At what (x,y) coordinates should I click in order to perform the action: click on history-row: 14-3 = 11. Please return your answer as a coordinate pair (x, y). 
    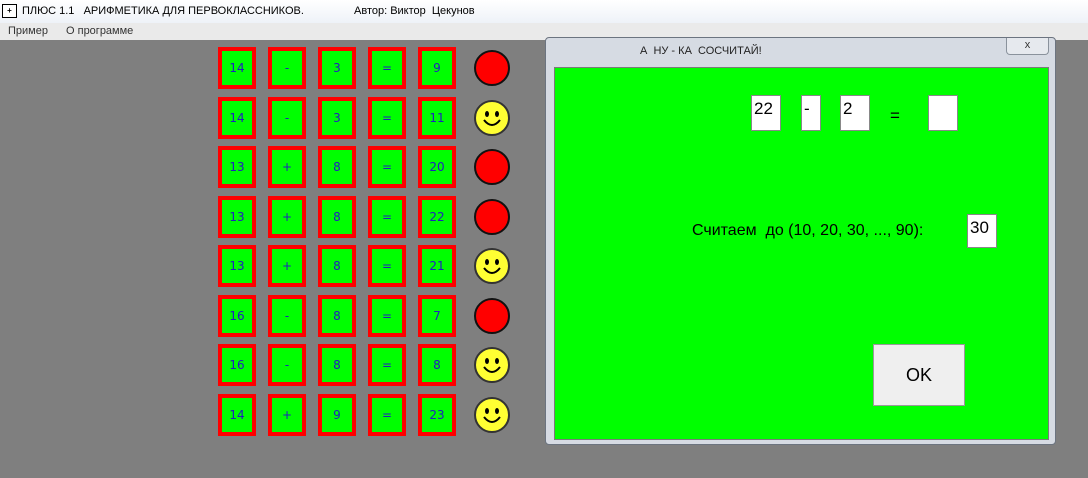
    Looking at the image, I should click on (368, 118).